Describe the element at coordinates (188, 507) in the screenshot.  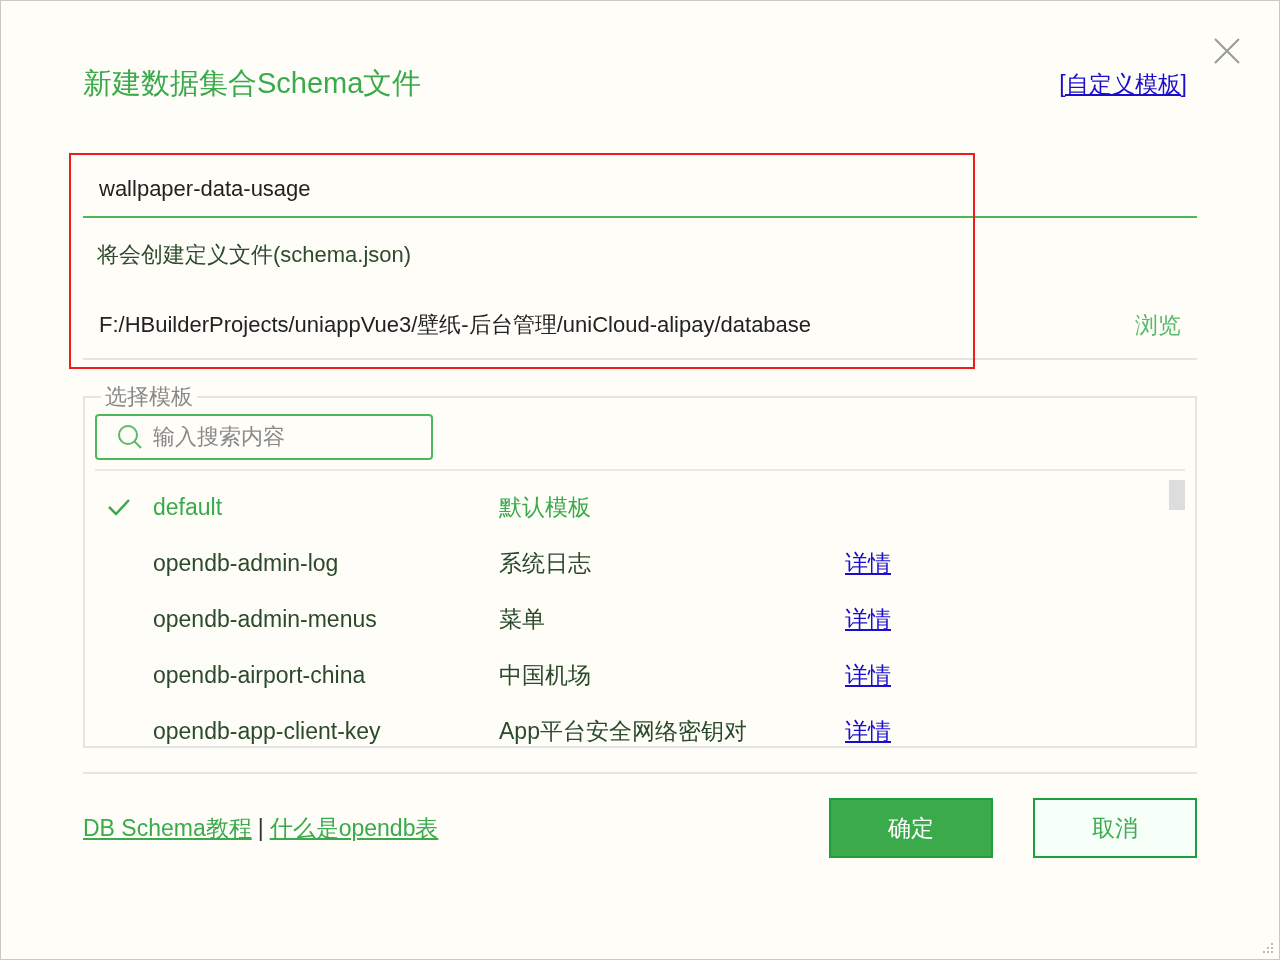
I see `template-name: default` at that location.